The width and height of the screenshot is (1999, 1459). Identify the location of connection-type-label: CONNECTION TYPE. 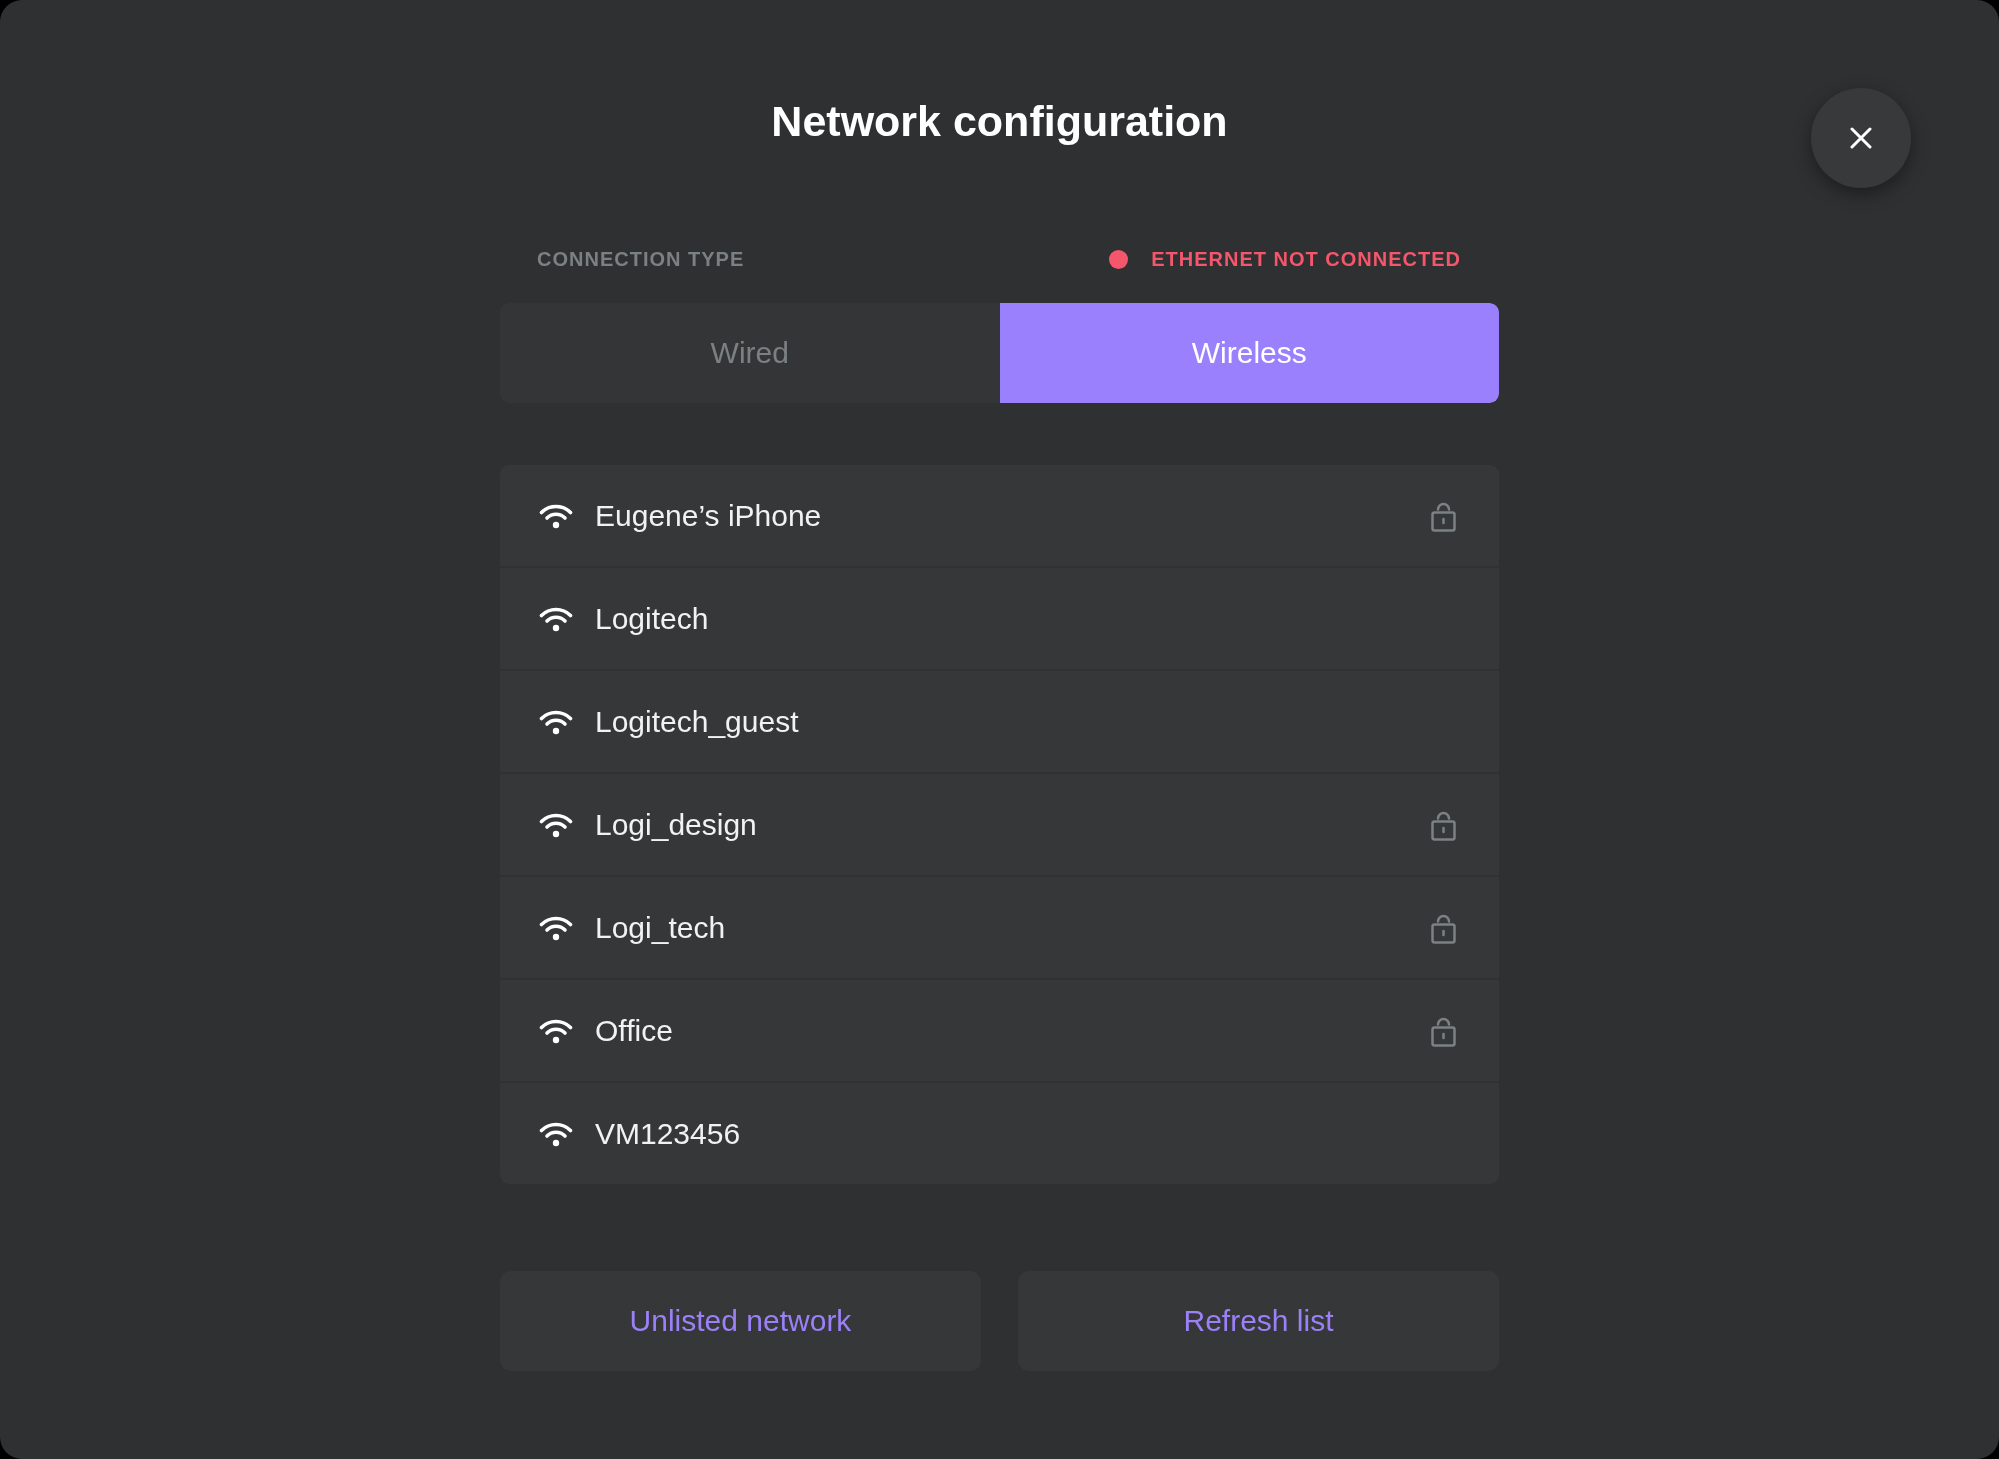
(641, 259).